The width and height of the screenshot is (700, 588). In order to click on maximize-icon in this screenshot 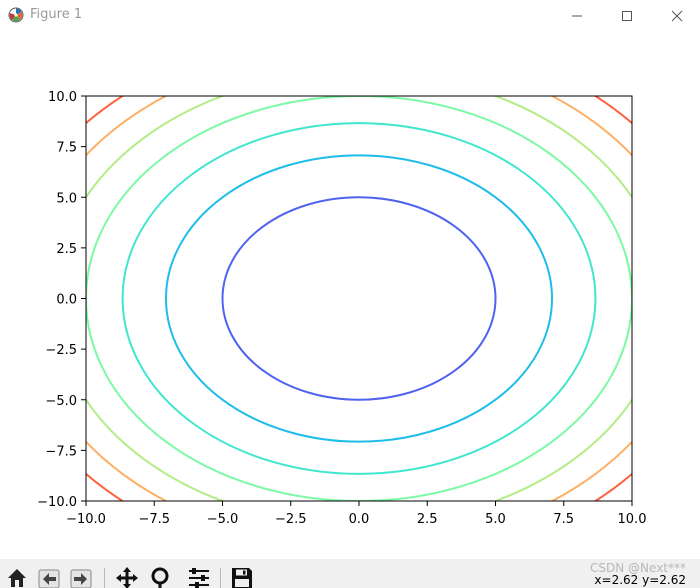, I will do `click(627, 16)`.